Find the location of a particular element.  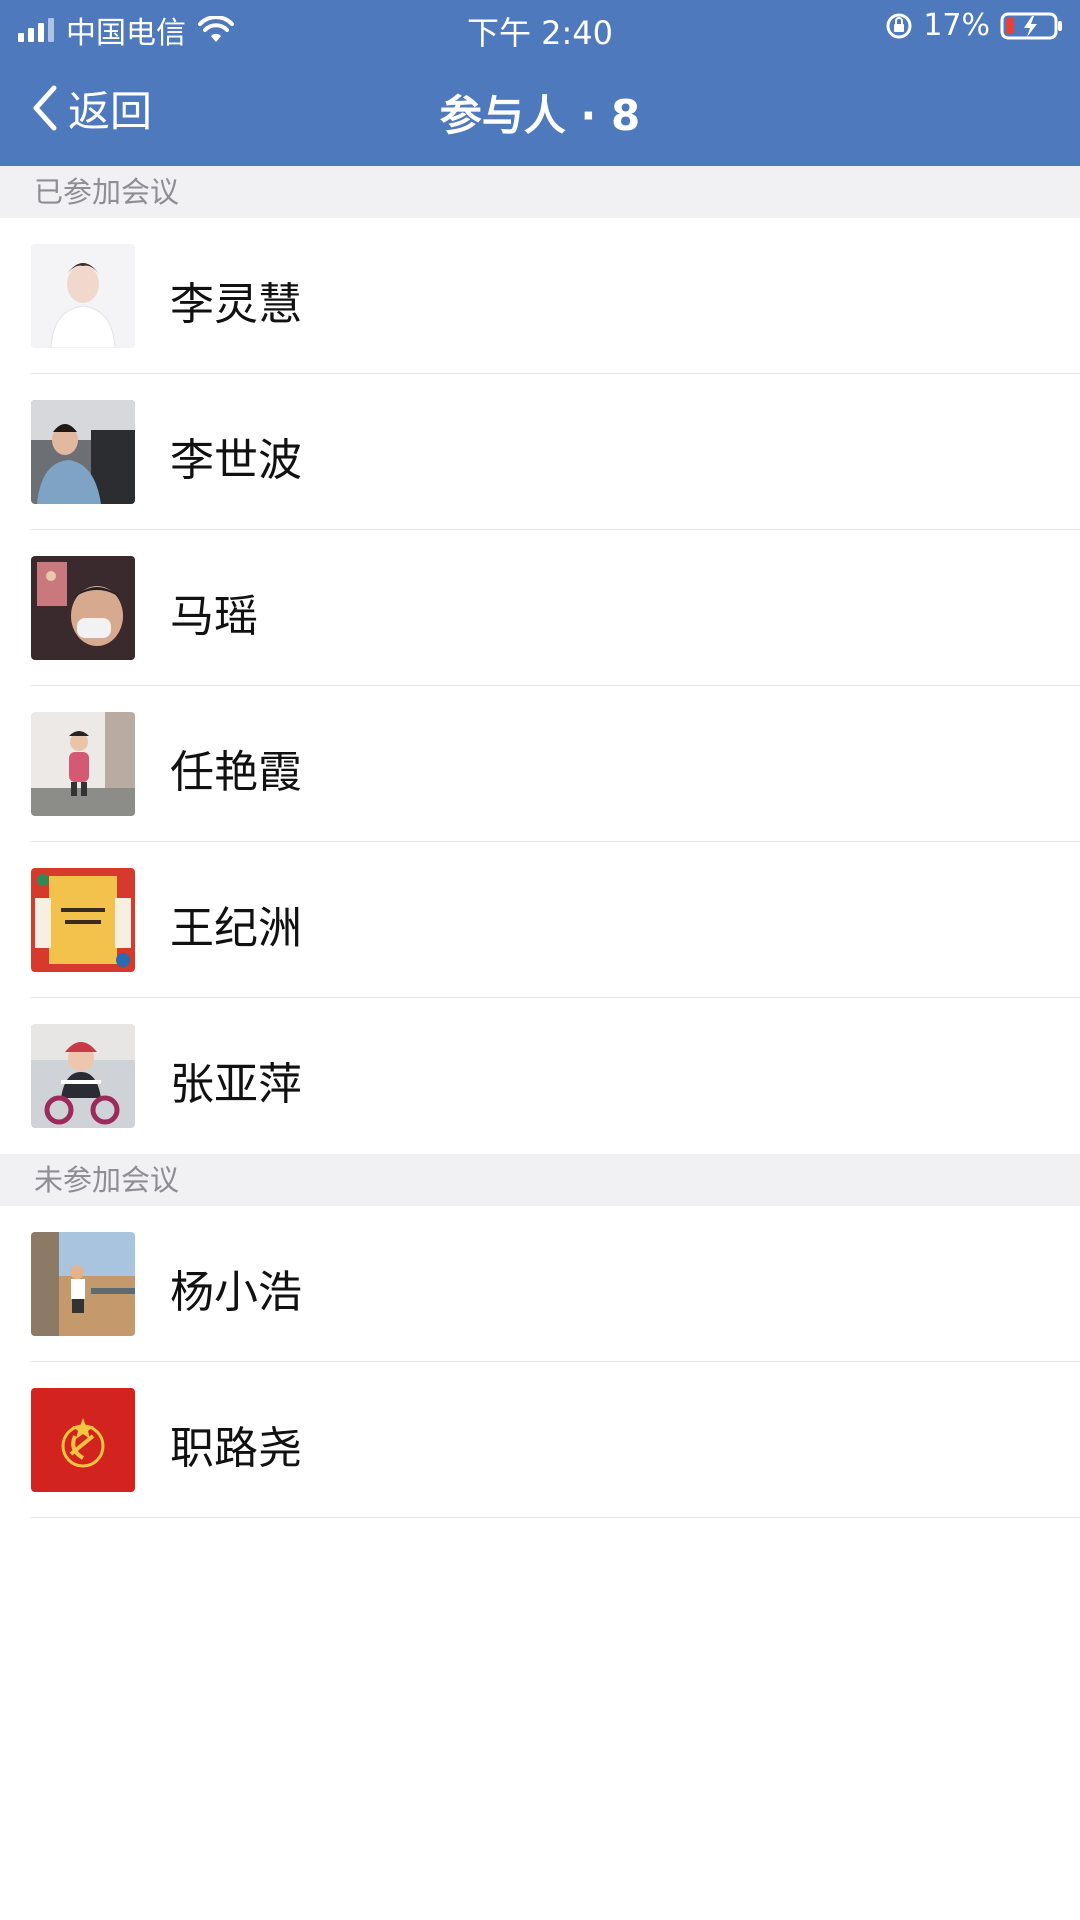

person-name: 职路尧 is located at coordinates (236, 1448).